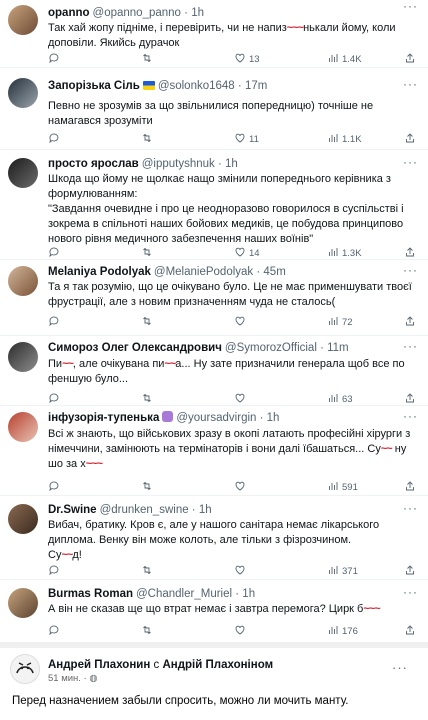 The height and width of the screenshot is (720, 428). I want to click on author-name: Melaniya Podolyak, so click(99, 272).